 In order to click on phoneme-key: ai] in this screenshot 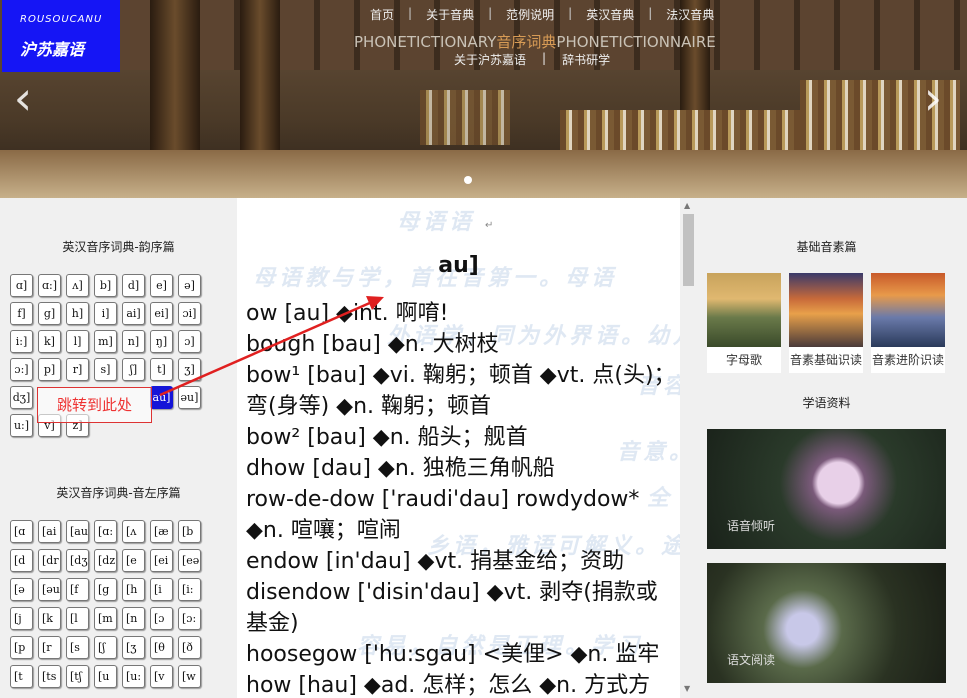, I will do `click(133, 313)`.